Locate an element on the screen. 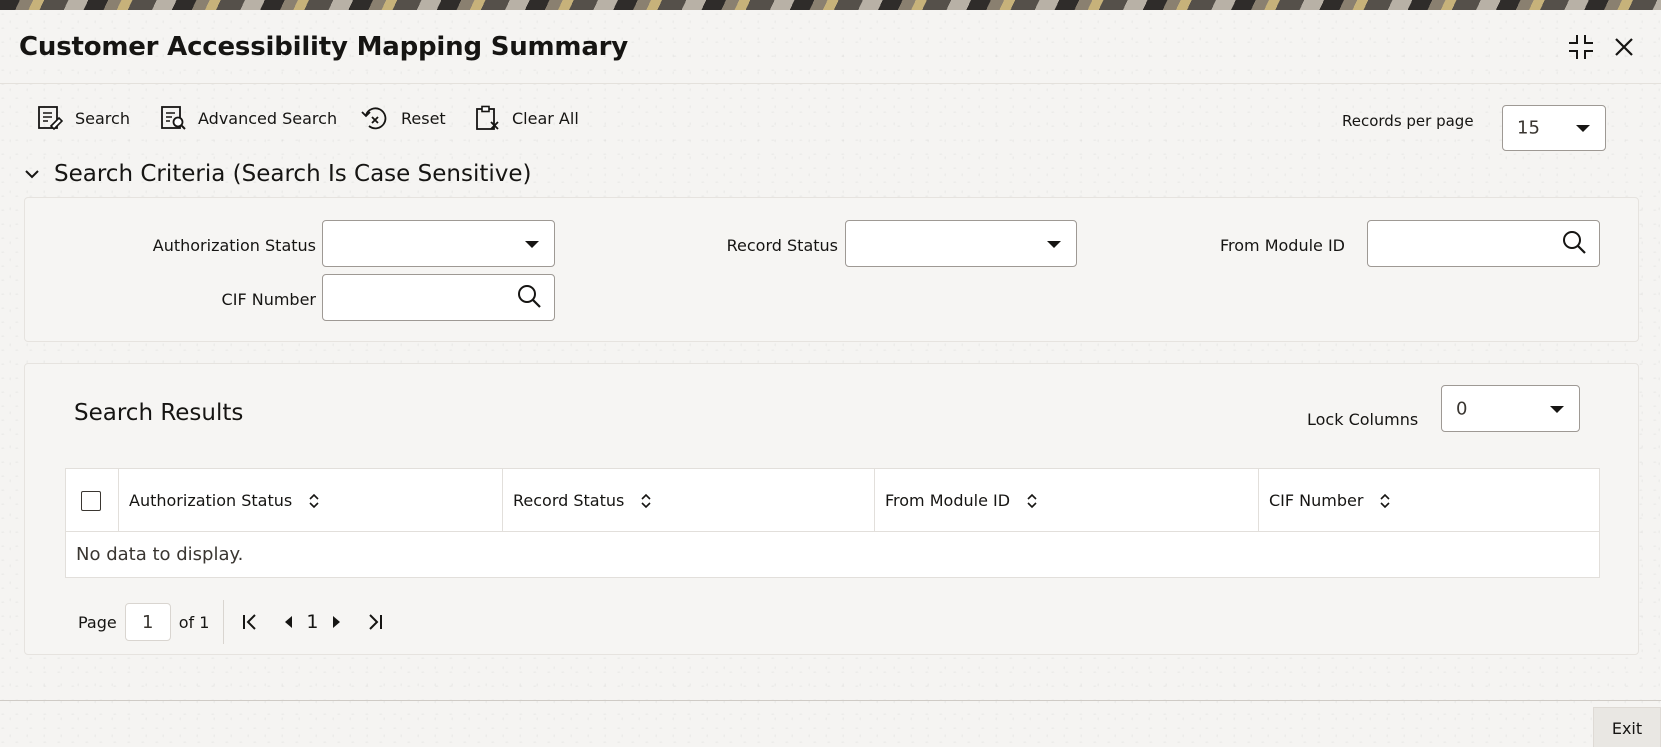  clear-all-button-label: Clear All is located at coordinates (545, 118).